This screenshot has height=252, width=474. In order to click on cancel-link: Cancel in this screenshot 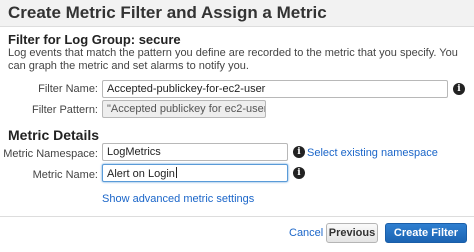, I will do `click(306, 233)`.